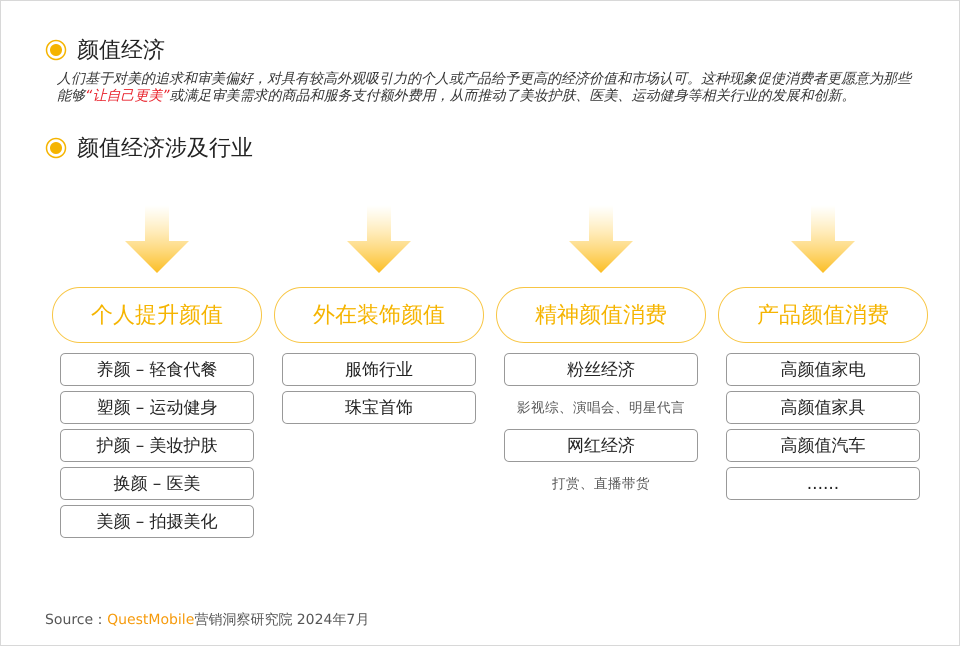 Image resolution: width=960 pixels, height=646 pixels. Describe the element at coordinates (379, 369) in the screenshot. I see `industry-box: 服饰行业` at that location.